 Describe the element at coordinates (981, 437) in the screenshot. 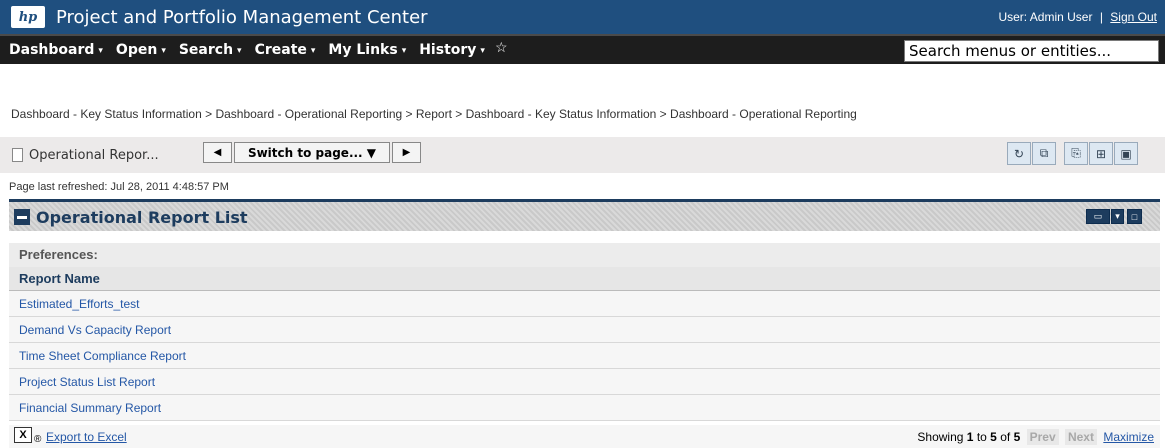

I see `pager-to-word: to` at that location.